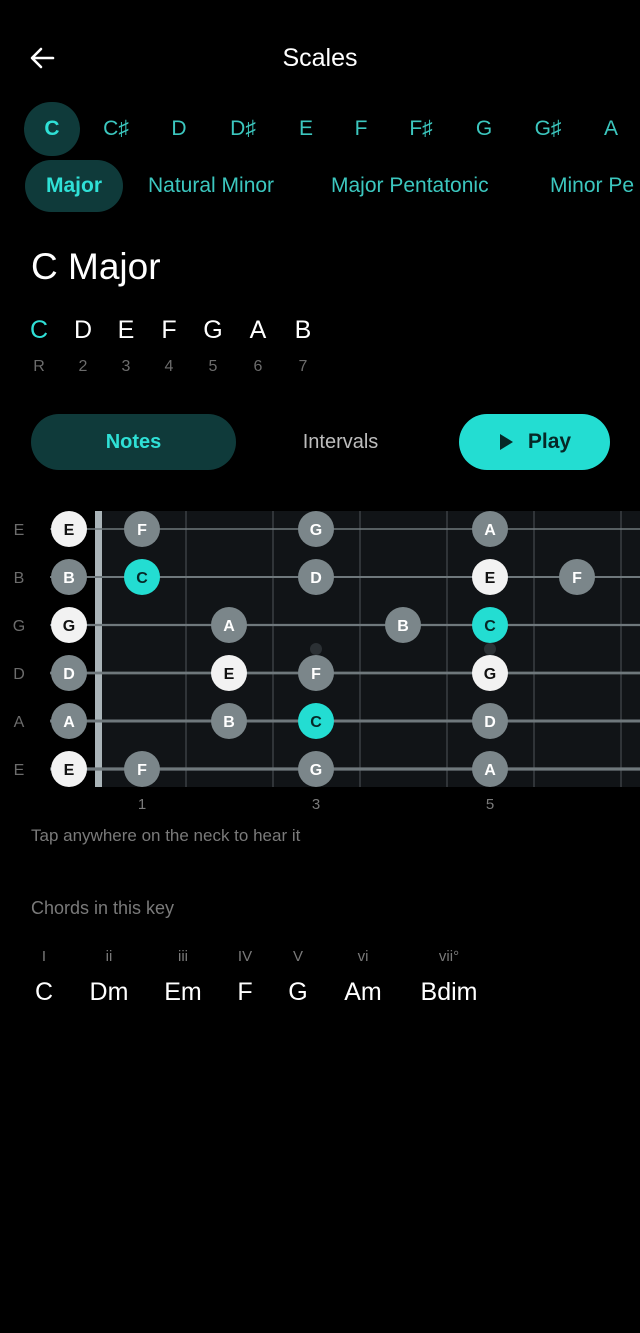 This screenshot has height=1333, width=640. What do you see at coordinates (39, 330) in the screenshot?
I see `note-letter: C` at bounding box center [39, 330].